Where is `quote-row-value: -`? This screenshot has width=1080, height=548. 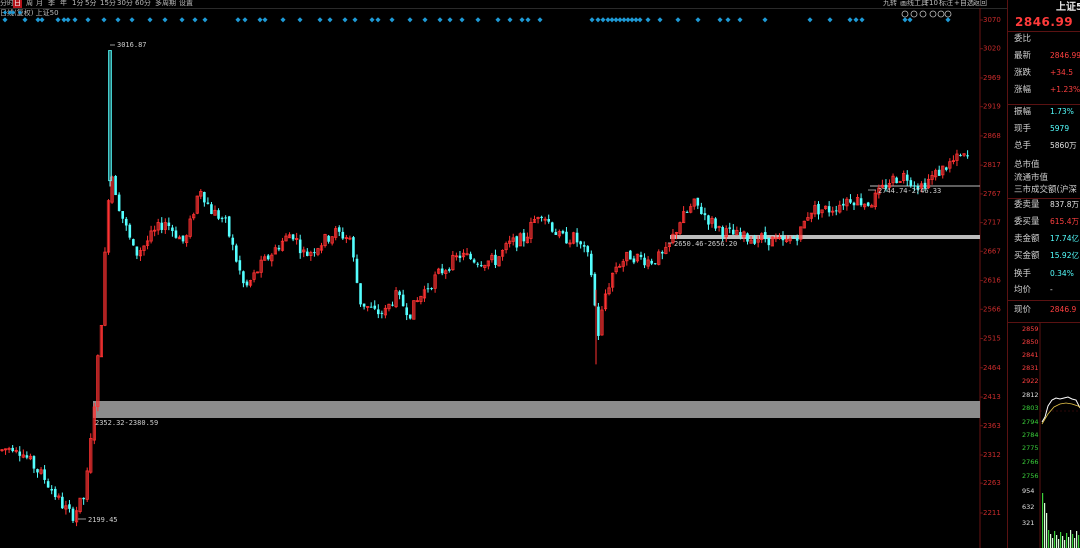
quote-row-value: - is located at coordinates (1051, 289).